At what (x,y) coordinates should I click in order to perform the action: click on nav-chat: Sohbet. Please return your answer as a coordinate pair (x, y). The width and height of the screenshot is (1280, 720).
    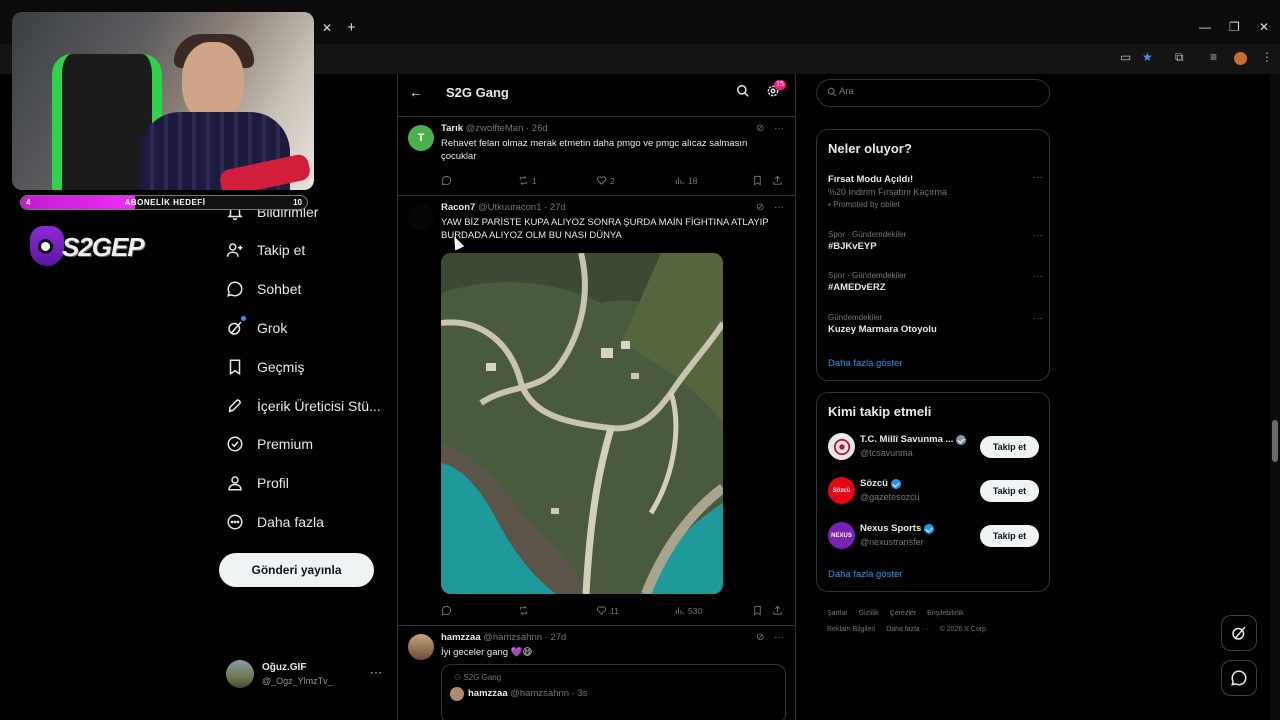
    Looking at the image, I should click on (263, 289).